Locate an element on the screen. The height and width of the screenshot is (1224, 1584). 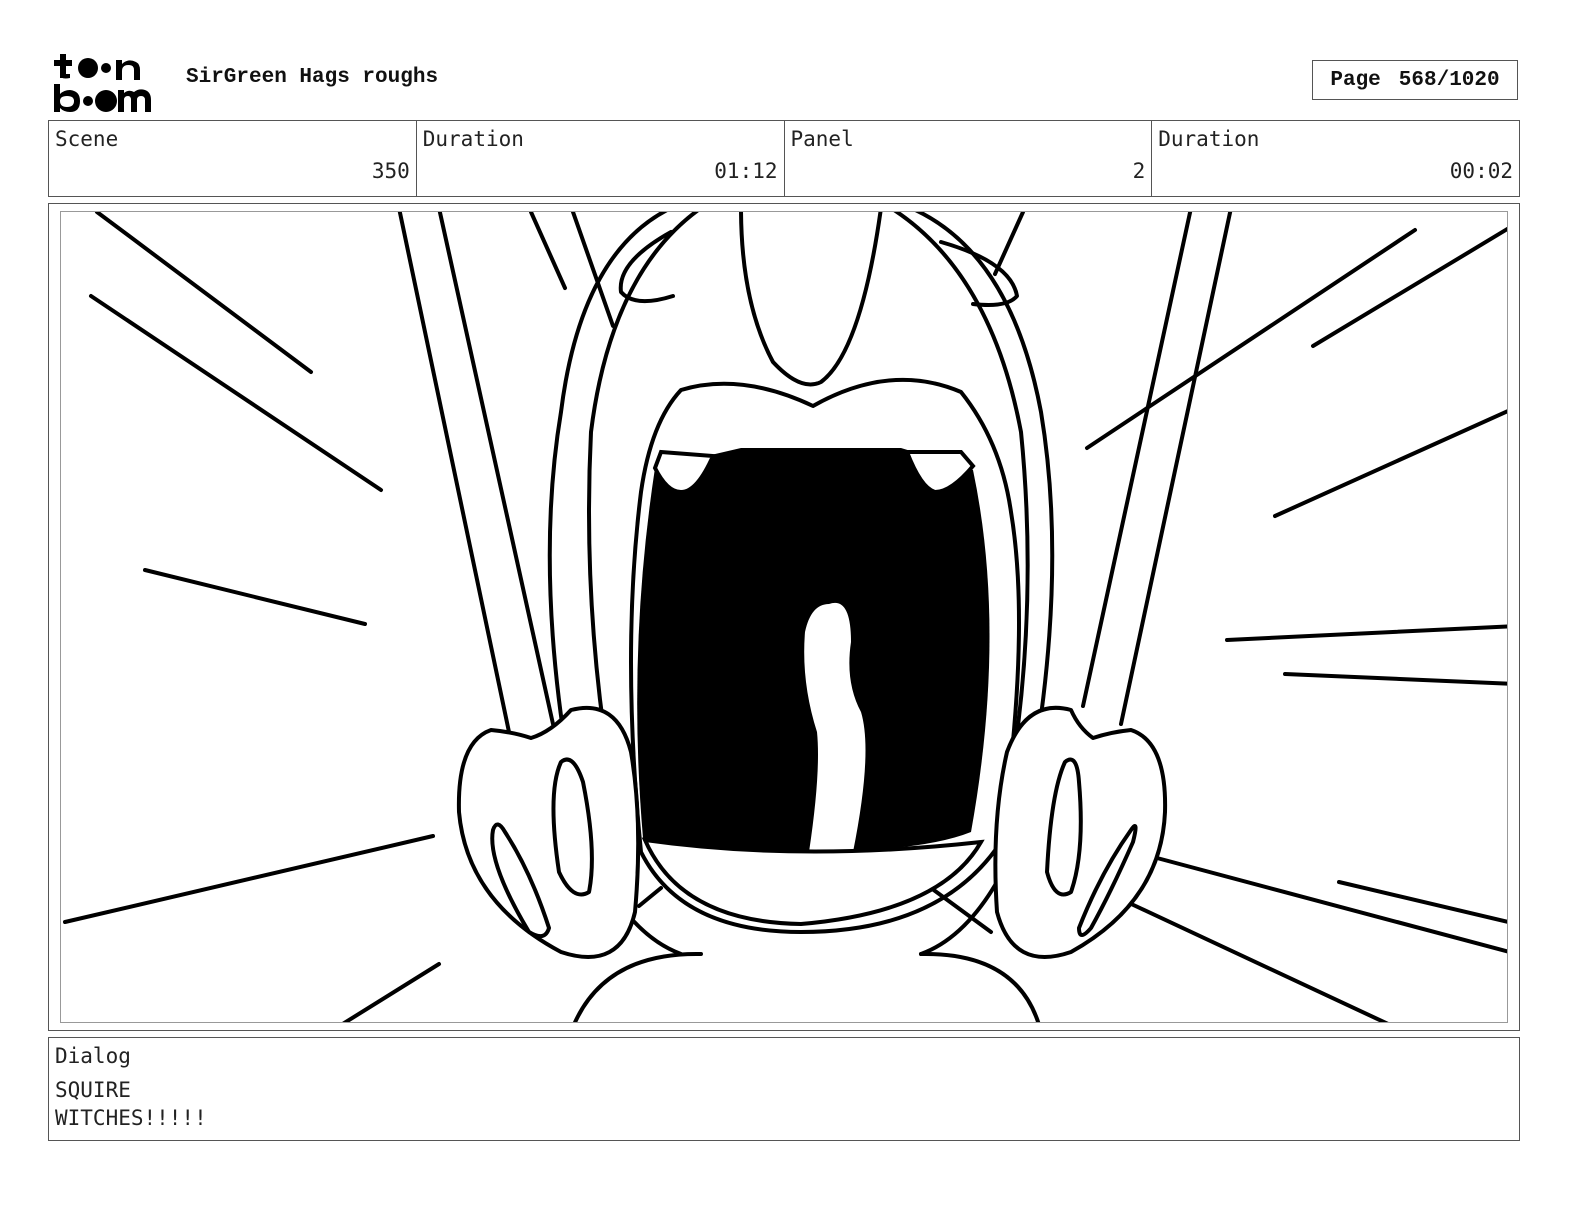
panel-duration-value: 00:02 is located at coordinates (1481, 171).